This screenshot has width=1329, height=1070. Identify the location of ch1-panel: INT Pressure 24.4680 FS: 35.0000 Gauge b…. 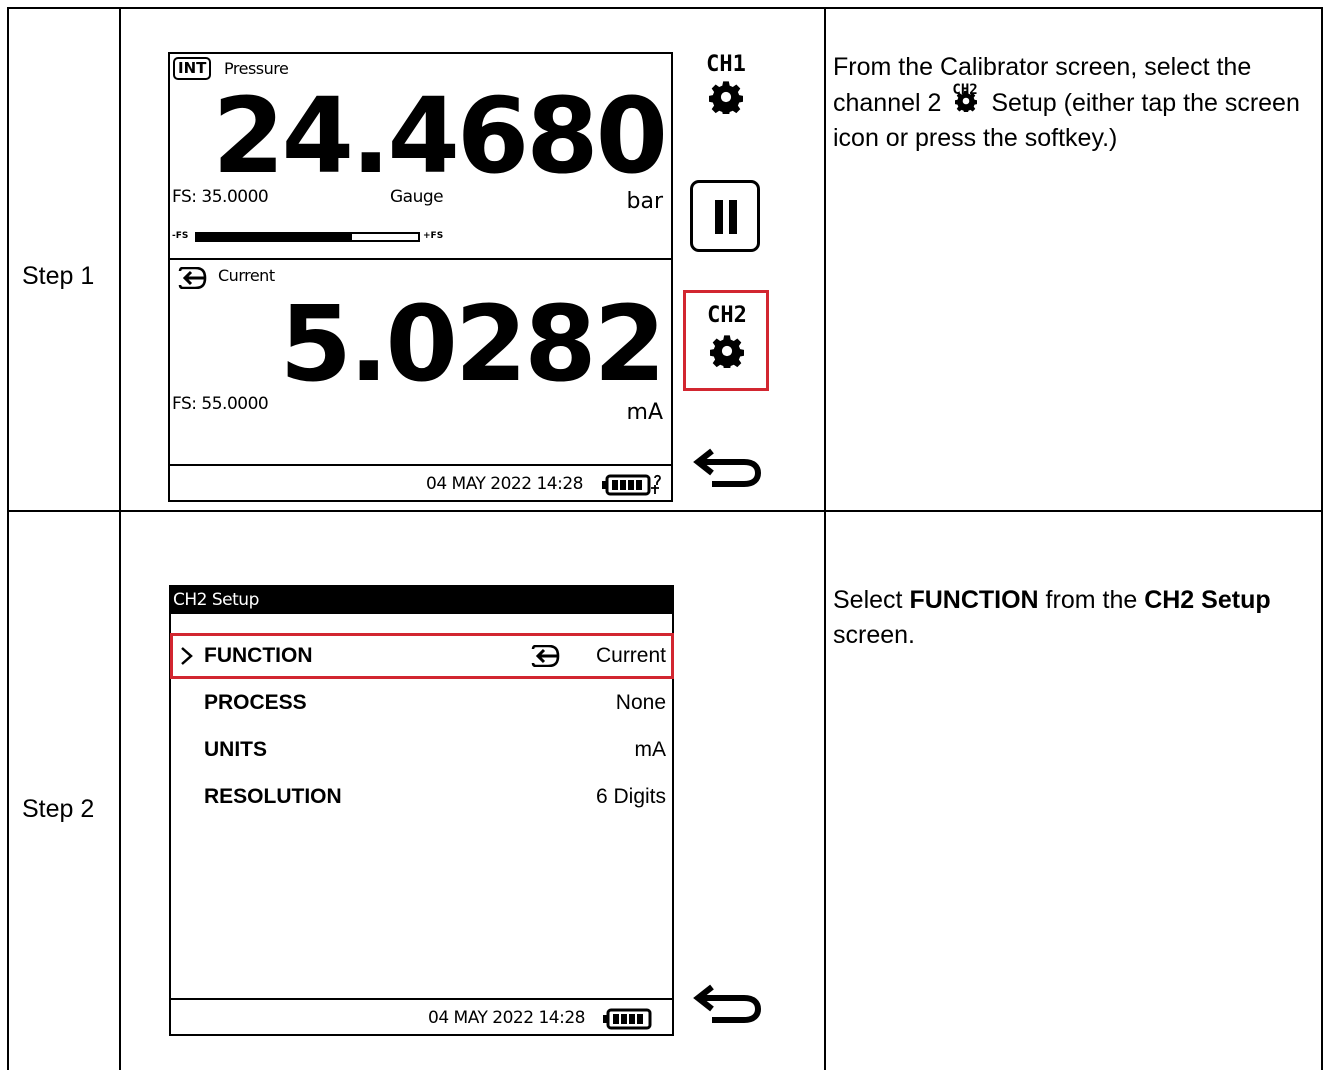
(420, 156).